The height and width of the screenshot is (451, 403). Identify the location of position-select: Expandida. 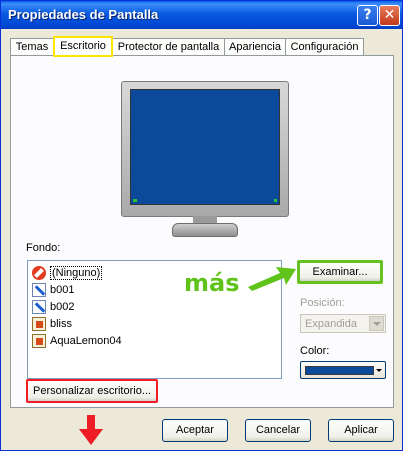
(343, 323).